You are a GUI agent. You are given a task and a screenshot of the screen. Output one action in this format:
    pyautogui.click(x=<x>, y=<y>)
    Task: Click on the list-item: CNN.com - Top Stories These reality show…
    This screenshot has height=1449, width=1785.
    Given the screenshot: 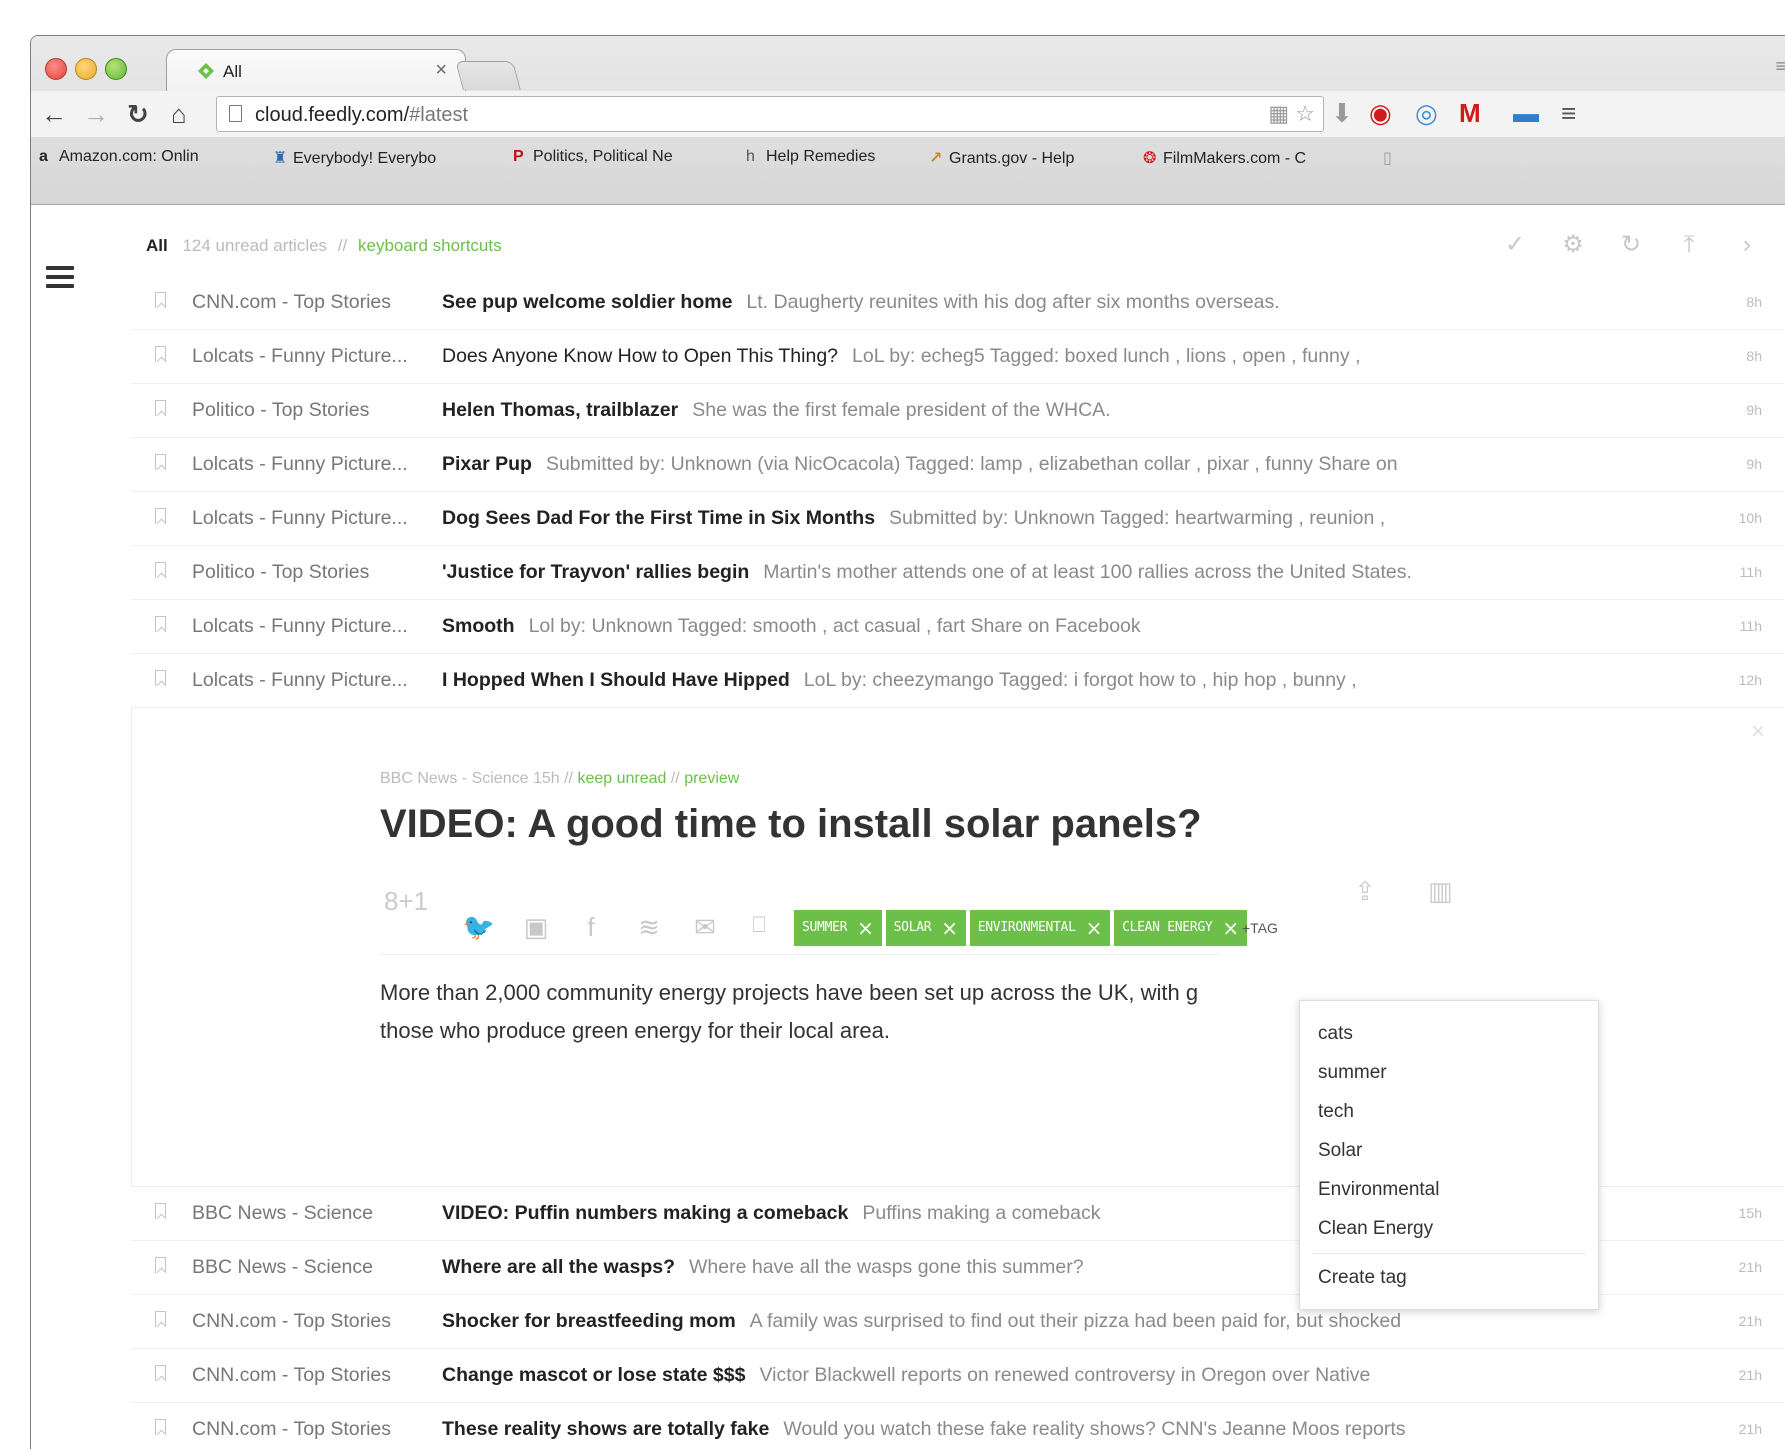 What is the action you would take?
    pyautogui.click(x=958, y=1426)
    